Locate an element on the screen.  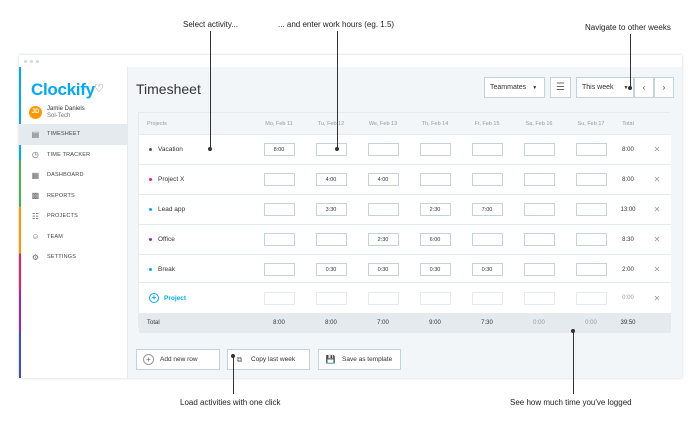
project-label: Lead app is located at coordinates (172, 209).